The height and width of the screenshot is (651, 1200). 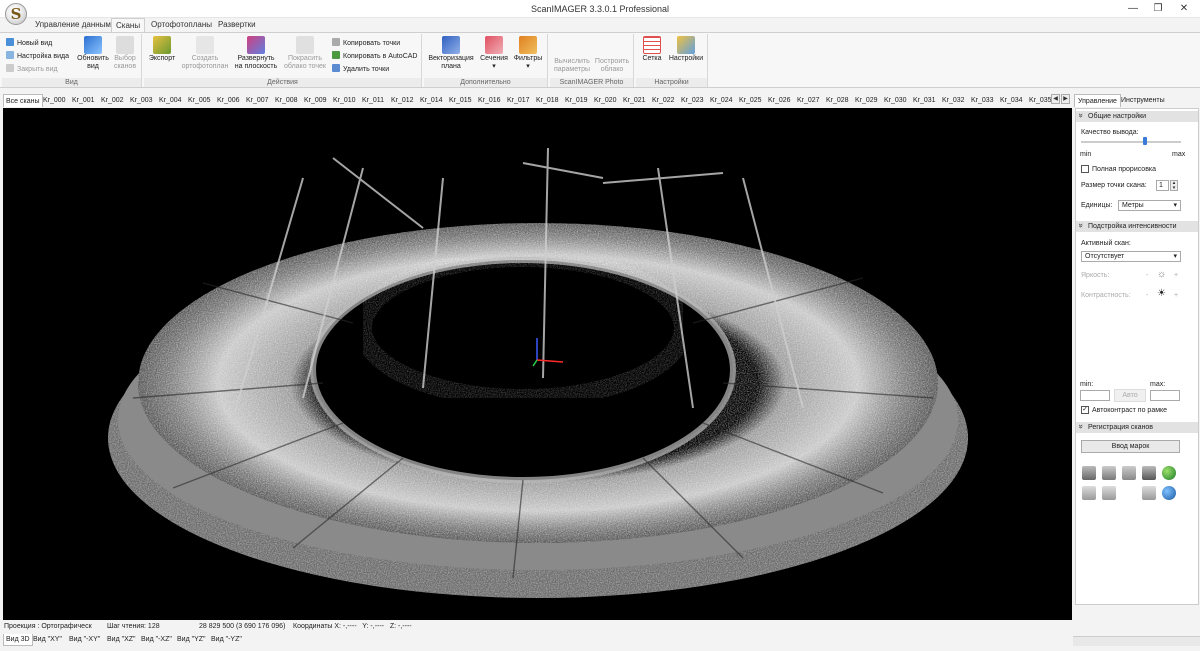 I want to click on max-input, so click(x=1165, y=395).